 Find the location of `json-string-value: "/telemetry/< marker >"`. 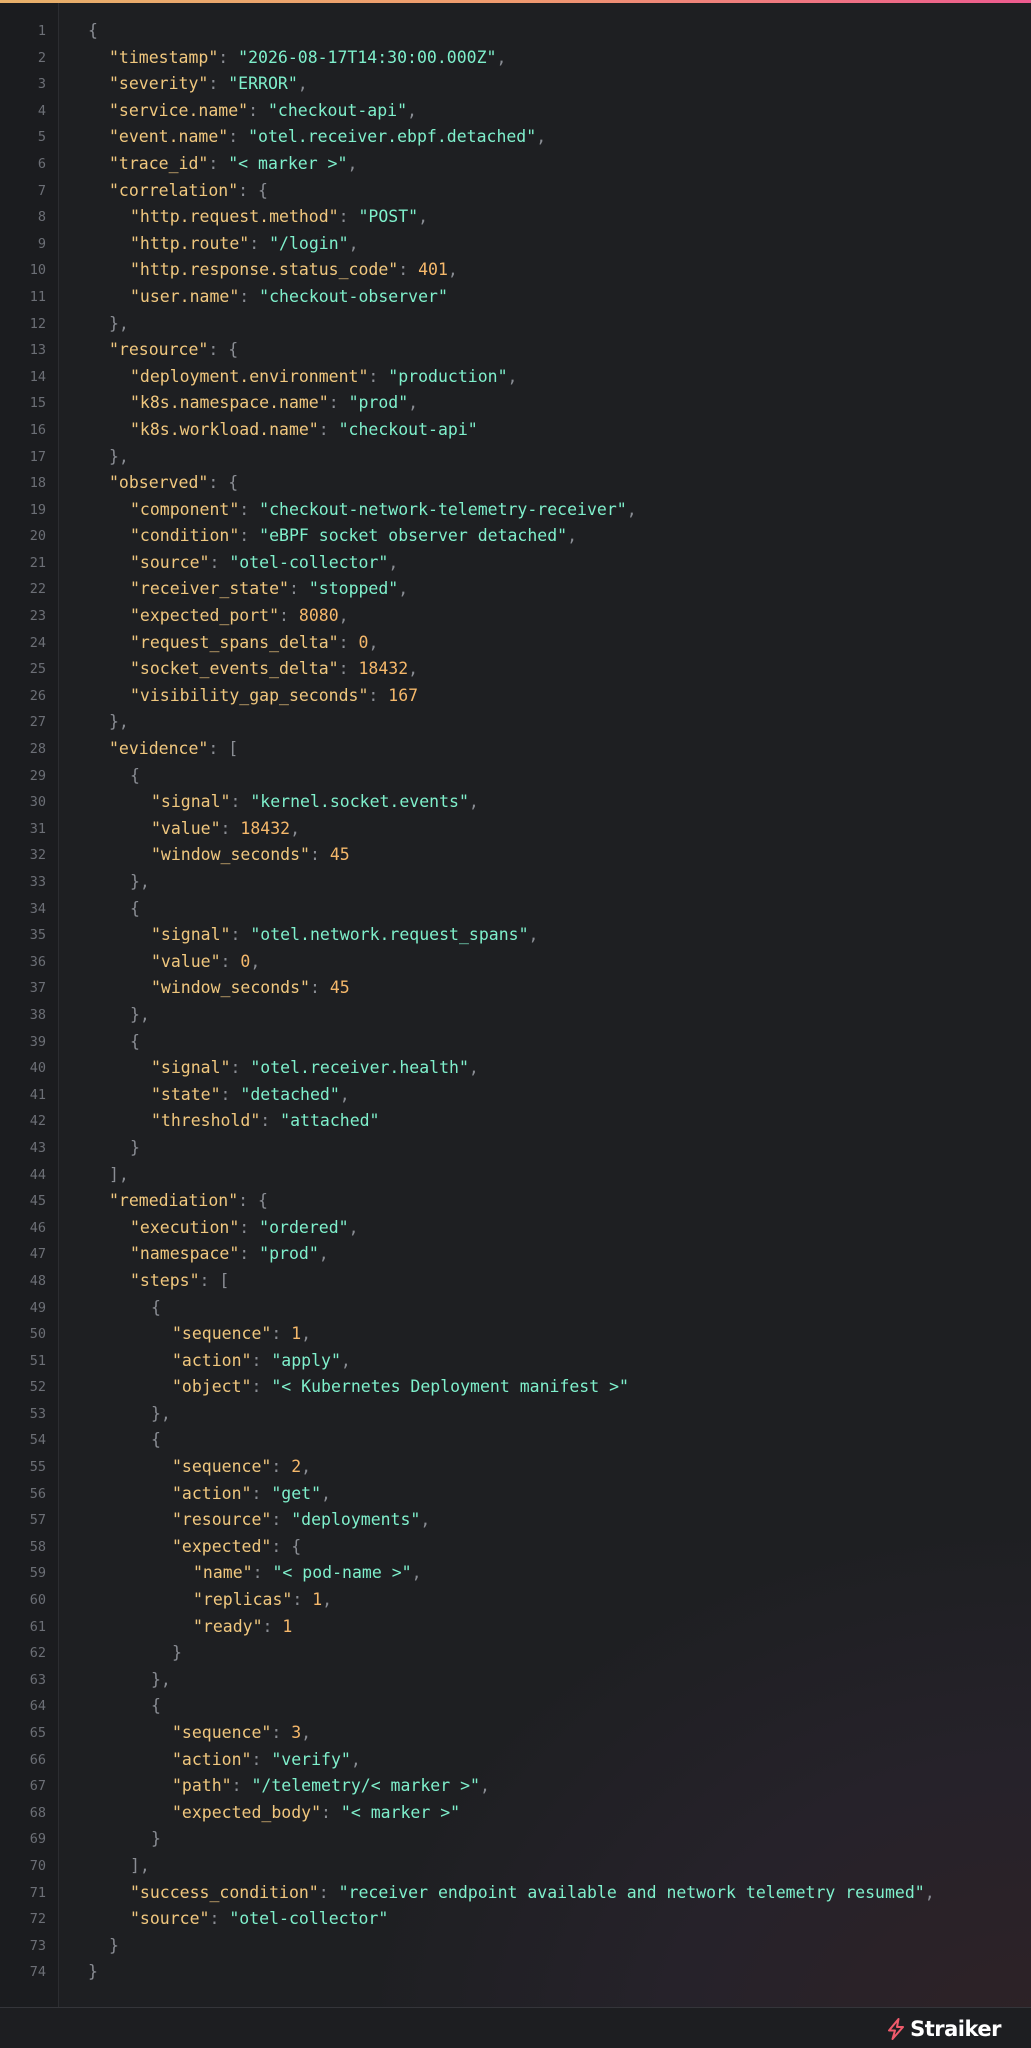

json-string-value: "/telemetry/< marker >" is located at coordinates (365, 1786).